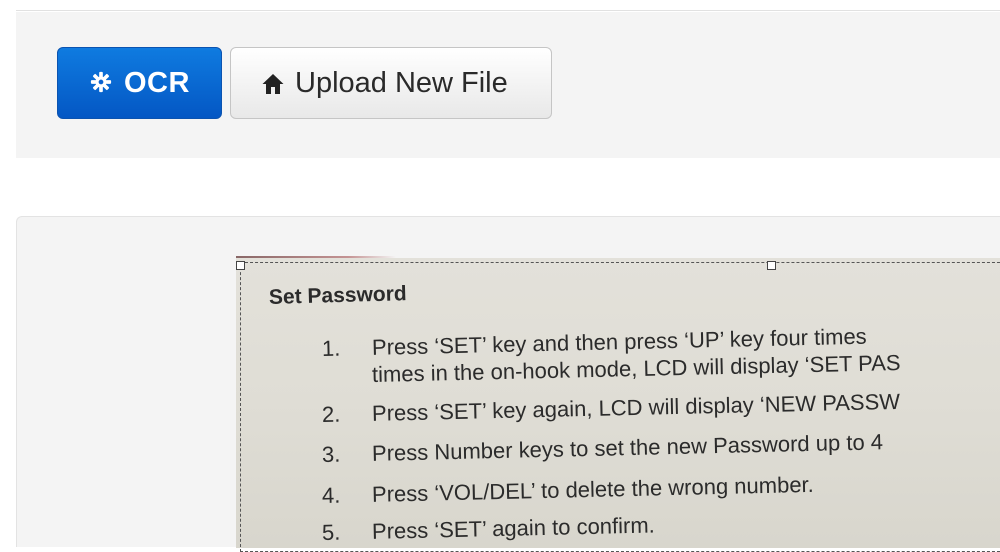 Image resolution: width=1000 pixels, height=552 pixels. What do you see at coordinates (337, 295) in the screenshot?
I see `document-title: Set Password` at bounding box center [337, 295].